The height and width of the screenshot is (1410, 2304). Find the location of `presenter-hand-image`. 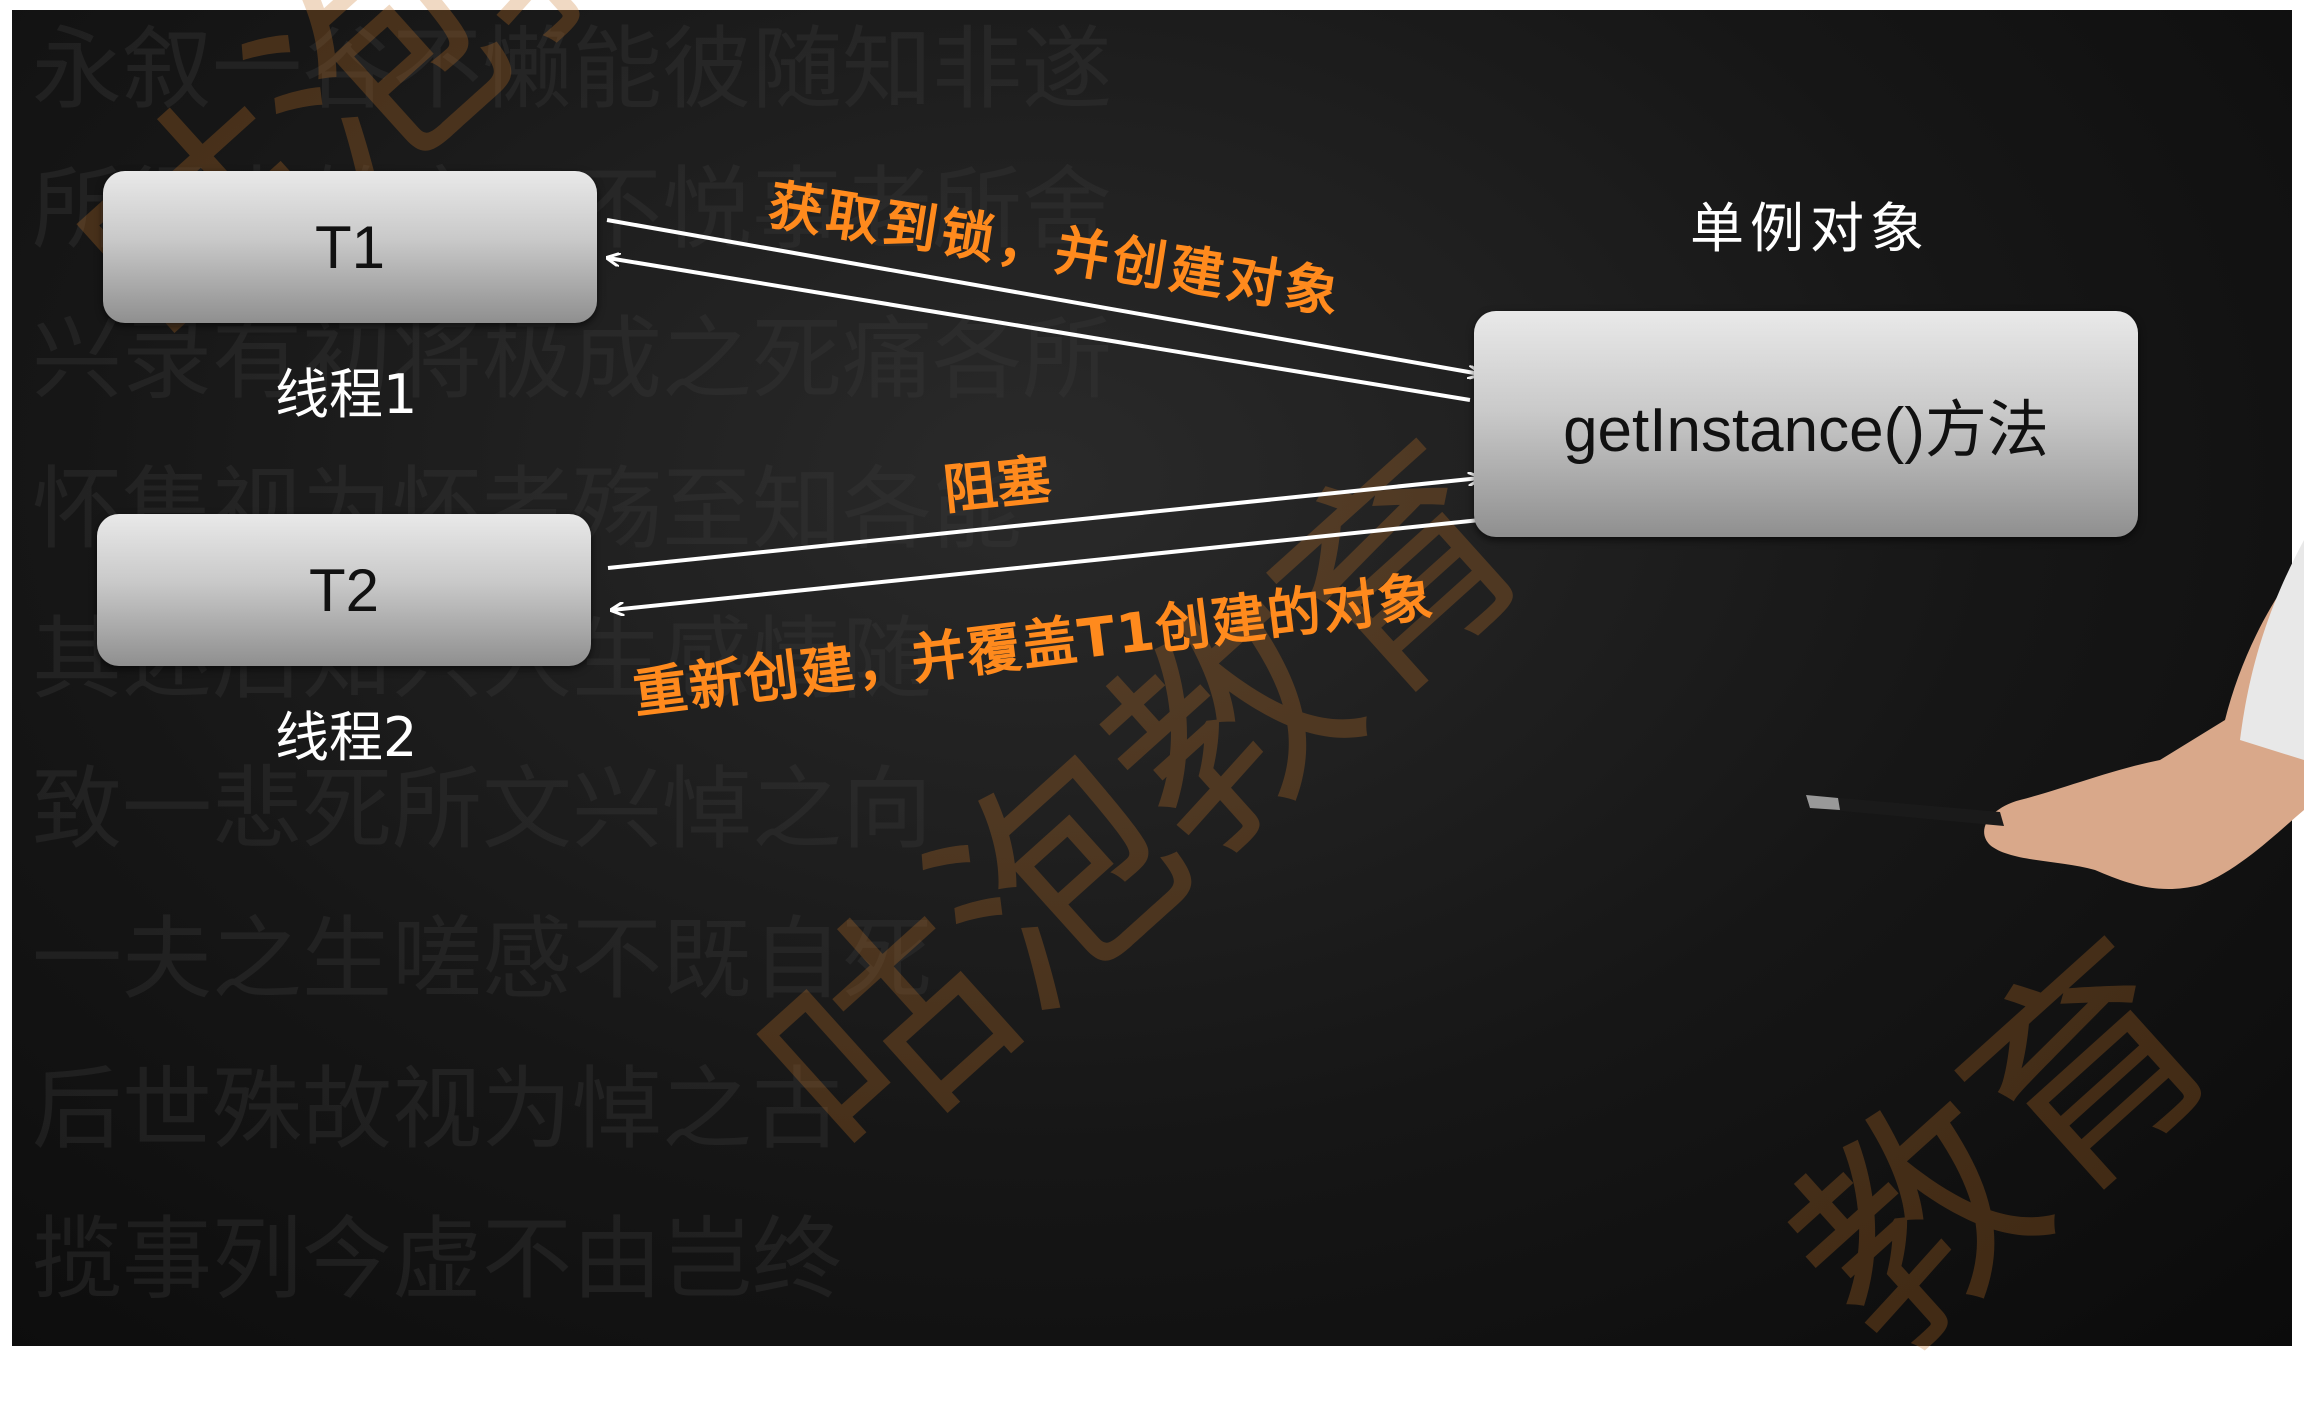

presenter-hand-image is located at coordinates (2055, 715).